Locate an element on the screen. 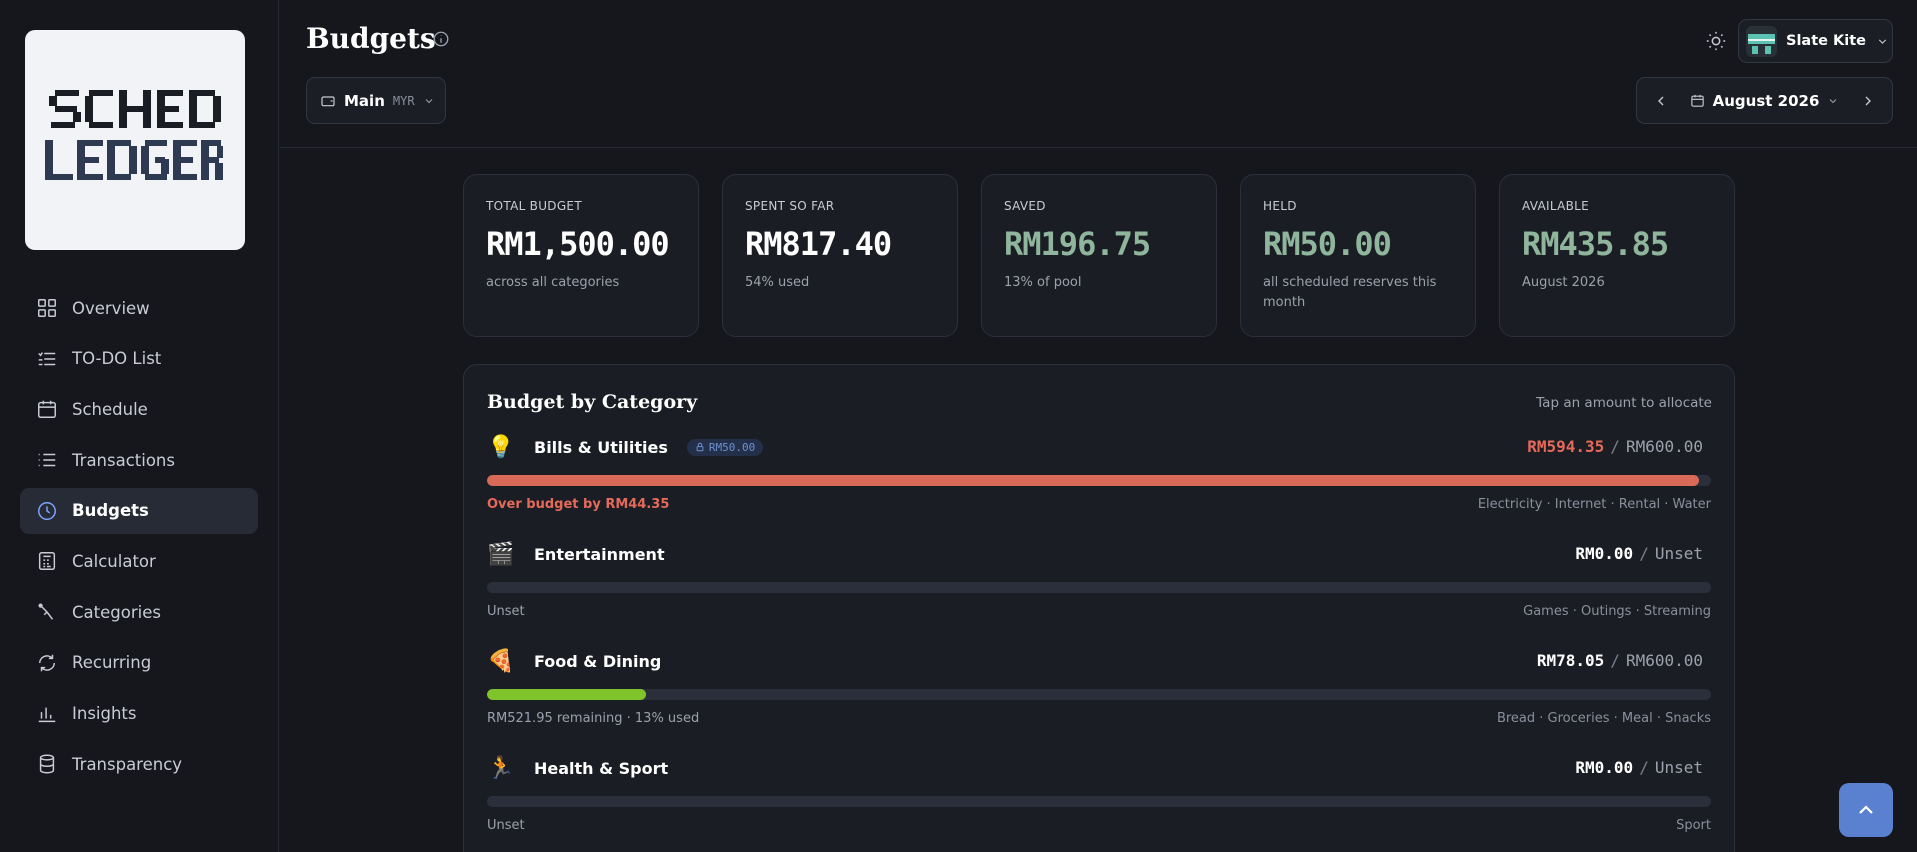 The image size is (1917, 852). page-title: Budgets is located at coordinates (371, 38).